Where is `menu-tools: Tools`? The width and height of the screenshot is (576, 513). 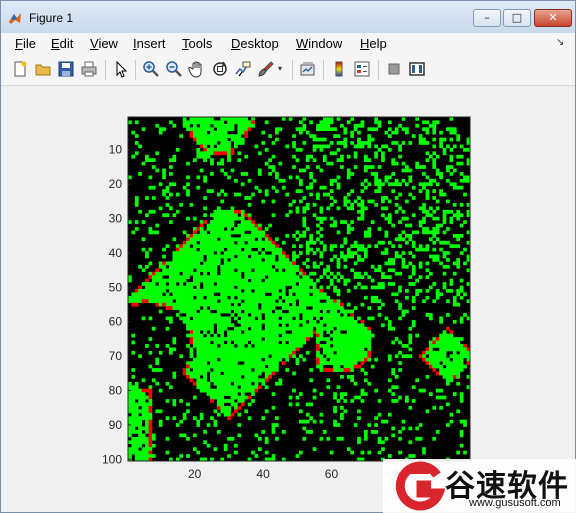 menu-tools: Tools is located at coordinates (197, 43).